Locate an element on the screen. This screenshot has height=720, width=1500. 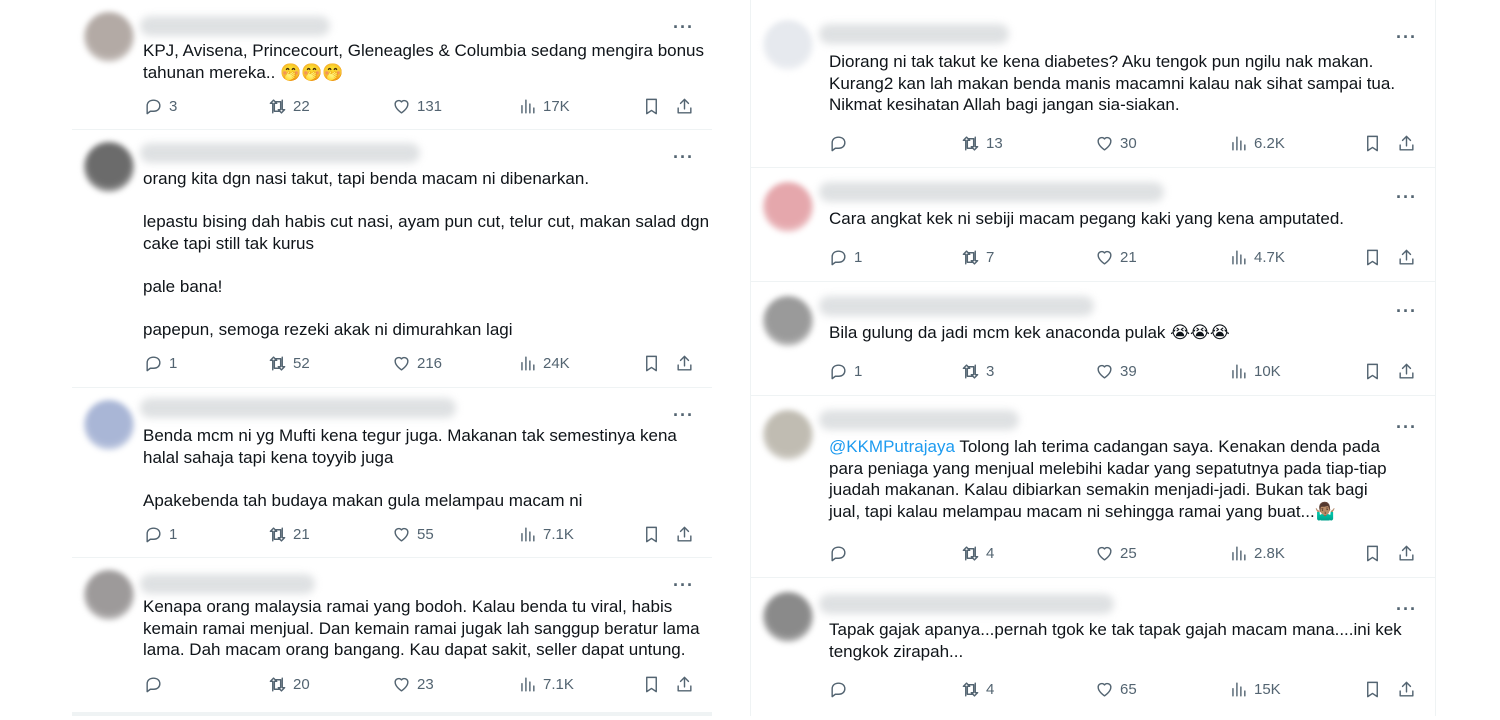
repost-button: 22 is located at coordinates (289, 106).